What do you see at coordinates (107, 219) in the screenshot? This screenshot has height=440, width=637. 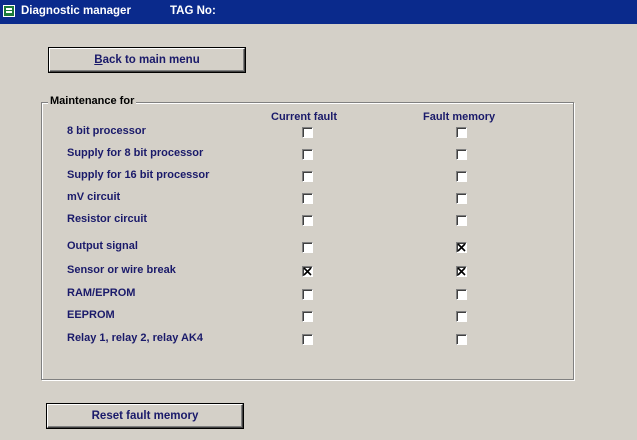 I see `row-label: Resistor circuit` at bounding box center [107, 219].